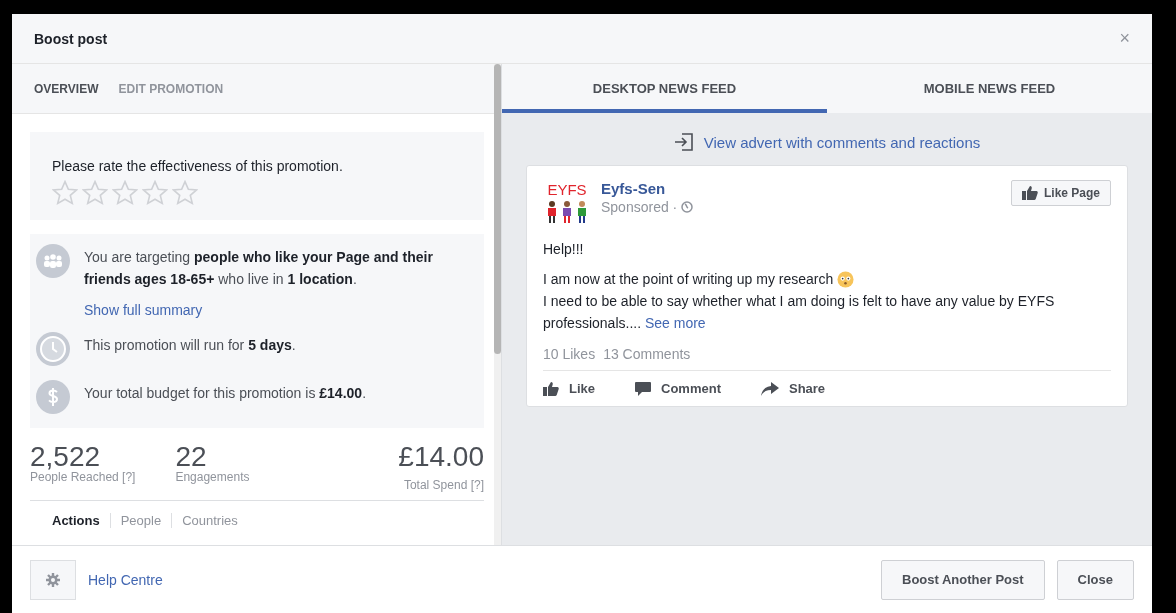 Image resolution: width=1176 pixels, height=613 pixels. Describe the element at coordinates (190, 345) in the screenshot. I see `summary-text: This promotion will run for 5 days.` at that location.